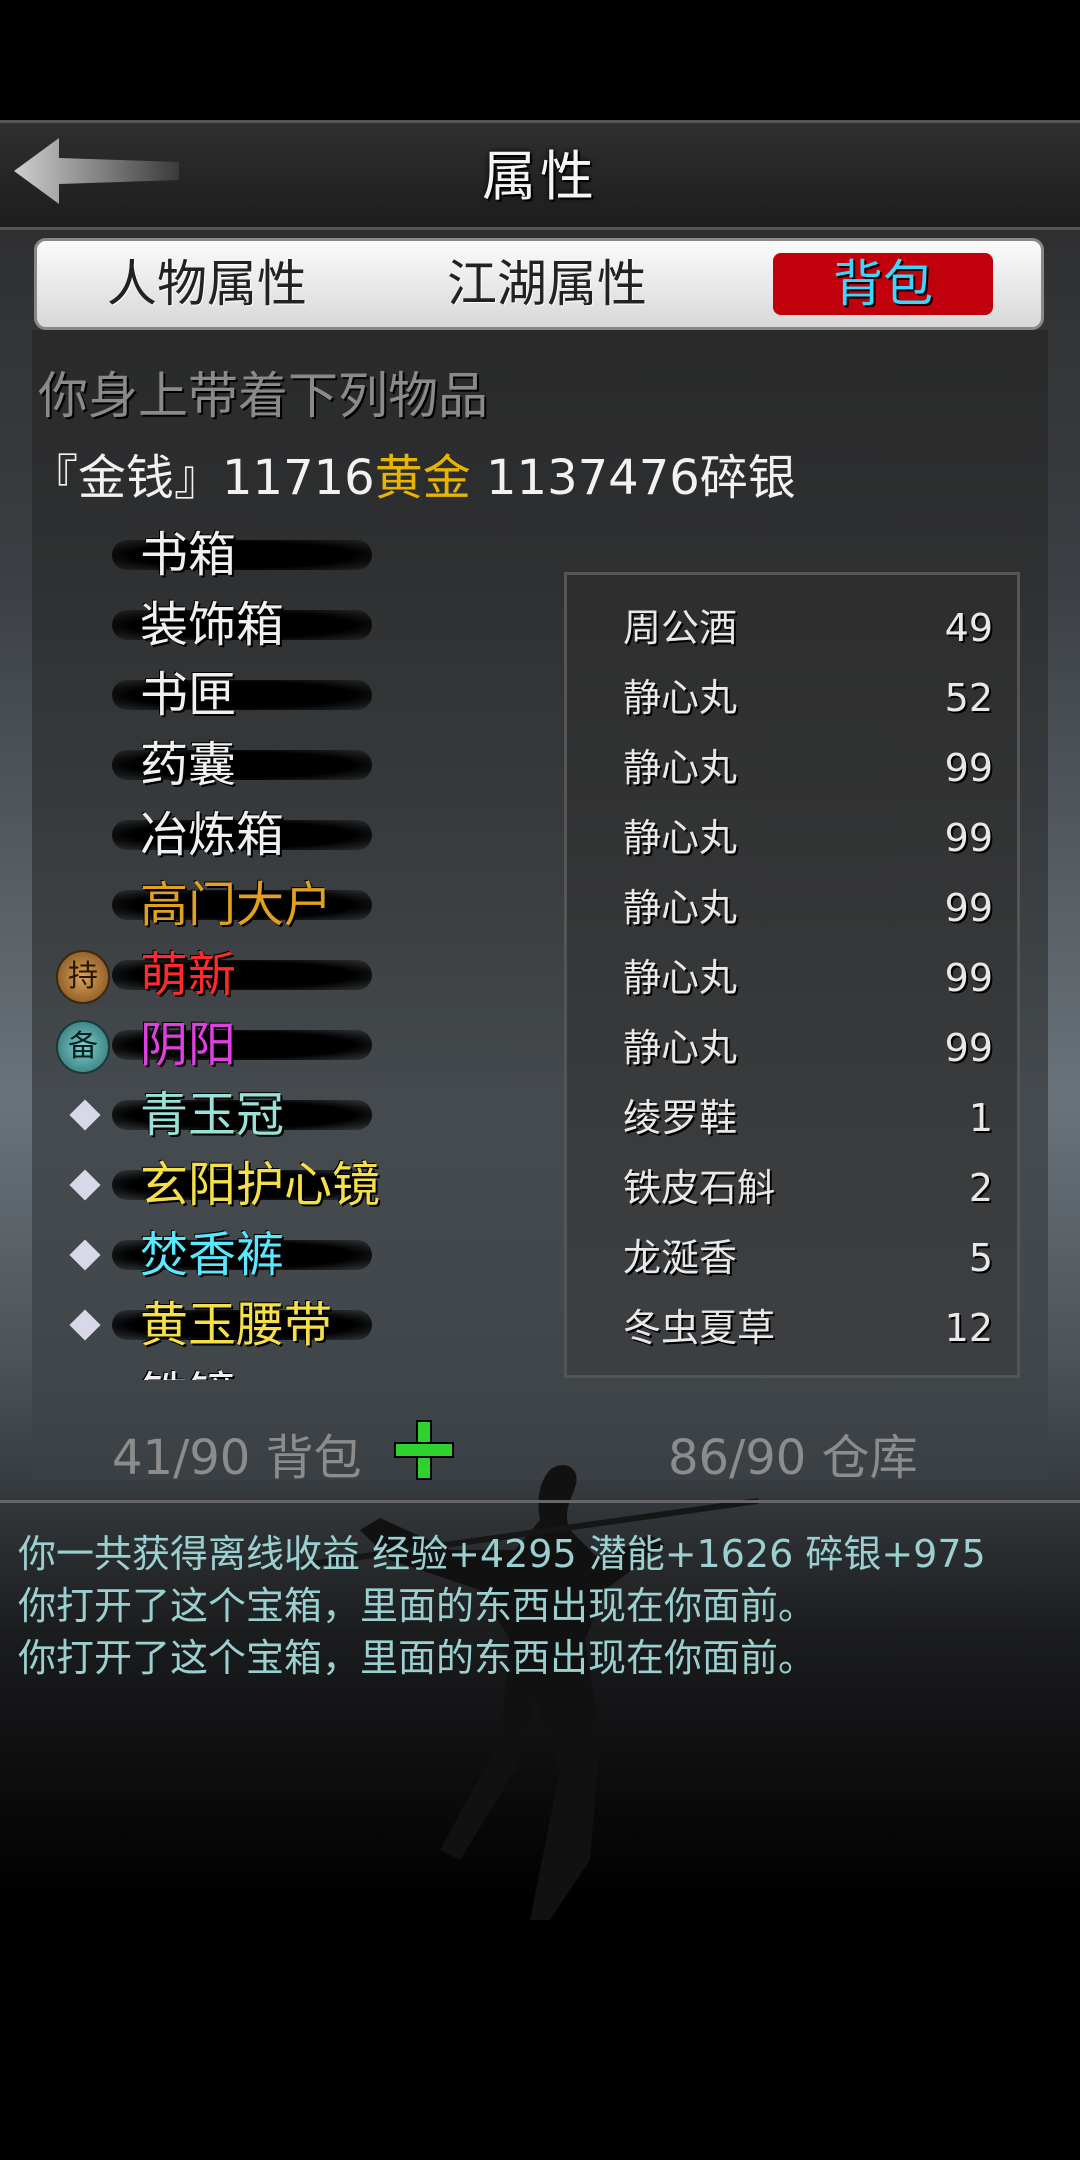  I want to click on equipment-item-label: 黄玉腰带, so click(236, 1325).